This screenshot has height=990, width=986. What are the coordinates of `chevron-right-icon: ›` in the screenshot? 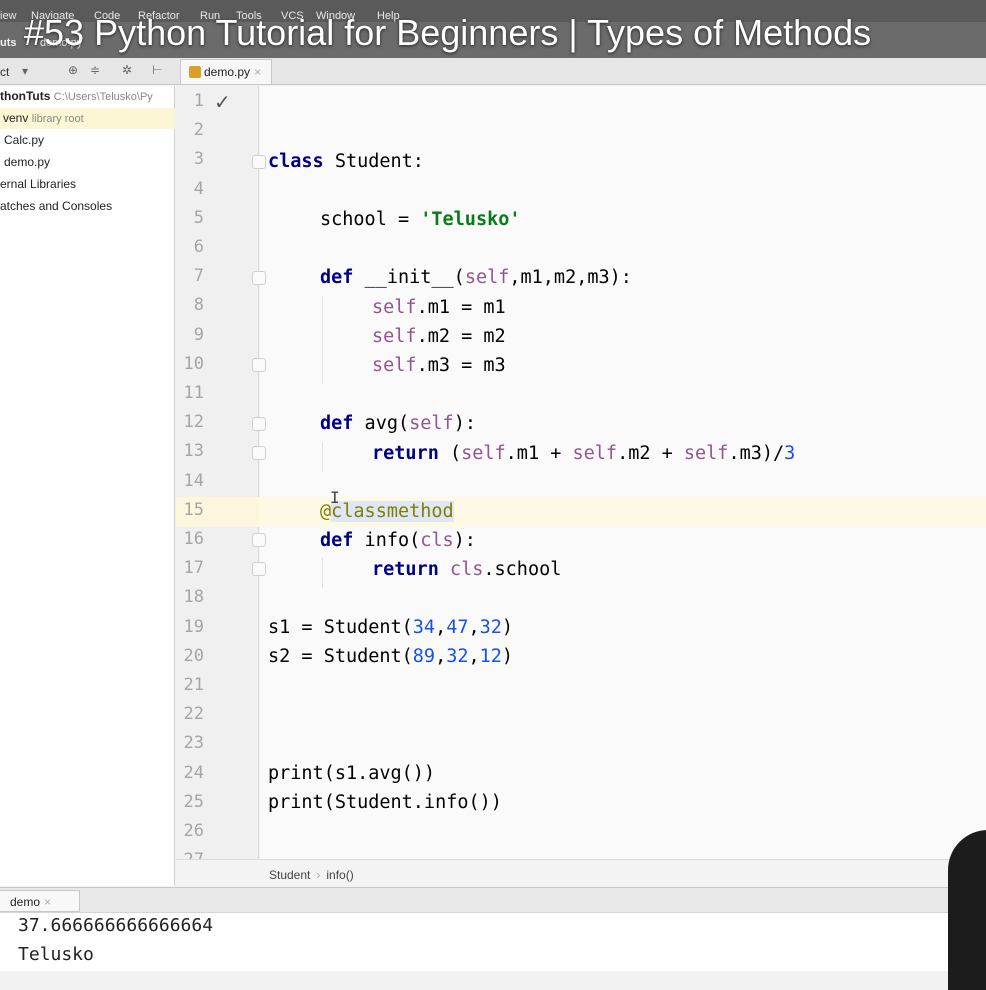 It's located at (318, 875).